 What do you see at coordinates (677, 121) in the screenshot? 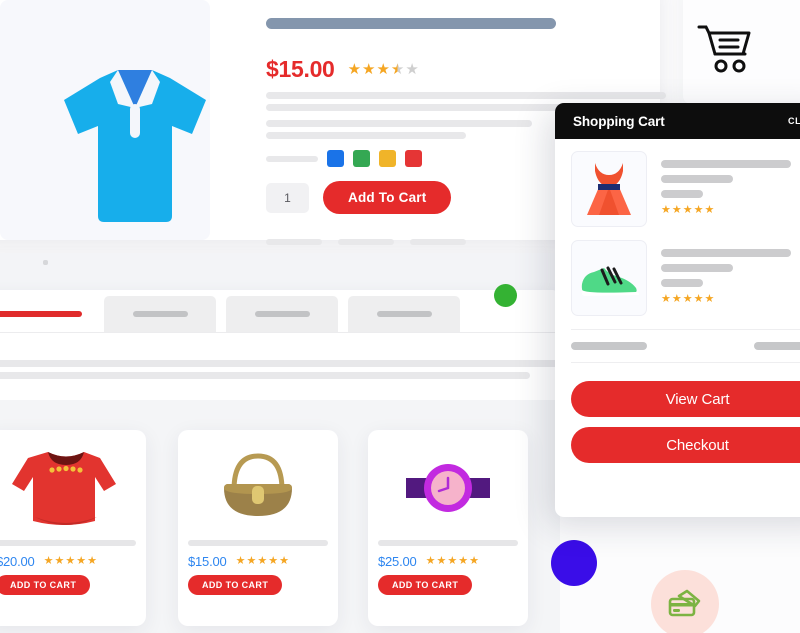
I see `cart-header: Shopping Cart CLOSE` at bounding box center [677, 121].